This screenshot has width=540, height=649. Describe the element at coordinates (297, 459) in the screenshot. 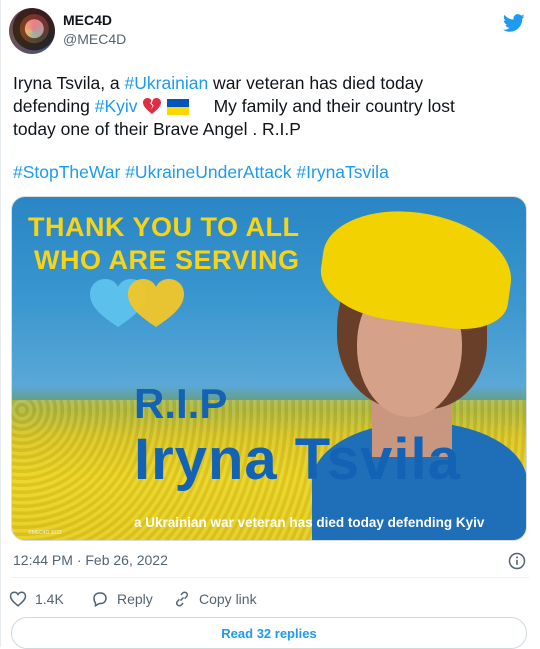

I see `image-name: Iryna Tsvila` at that location.